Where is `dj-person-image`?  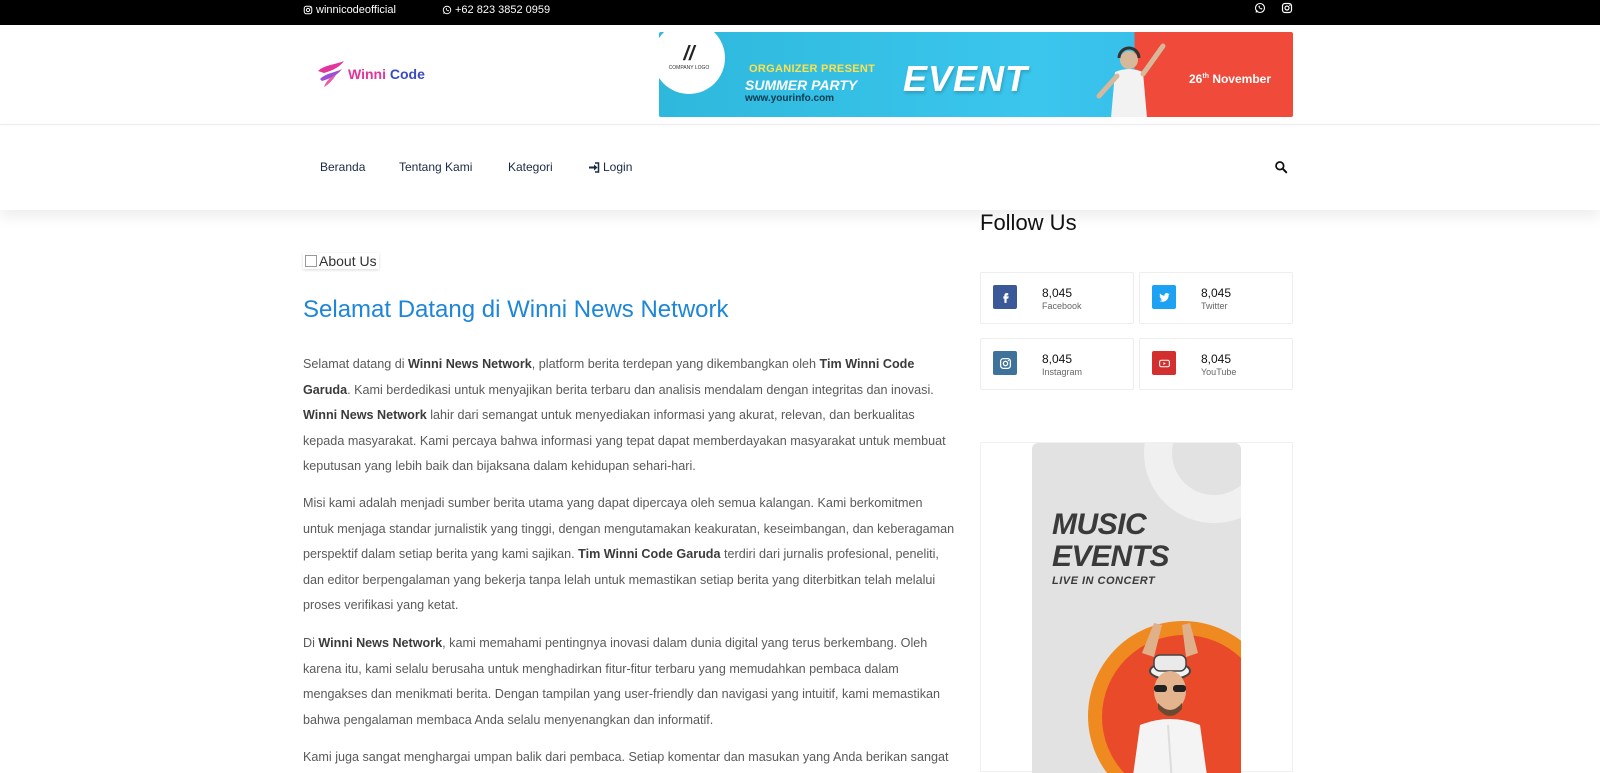 dj-person-image is located at coordinates (1131, 80).